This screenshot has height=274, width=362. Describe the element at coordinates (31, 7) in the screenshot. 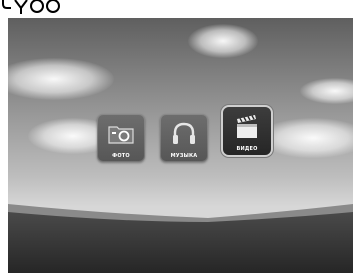

I see `status-icons` at that location.